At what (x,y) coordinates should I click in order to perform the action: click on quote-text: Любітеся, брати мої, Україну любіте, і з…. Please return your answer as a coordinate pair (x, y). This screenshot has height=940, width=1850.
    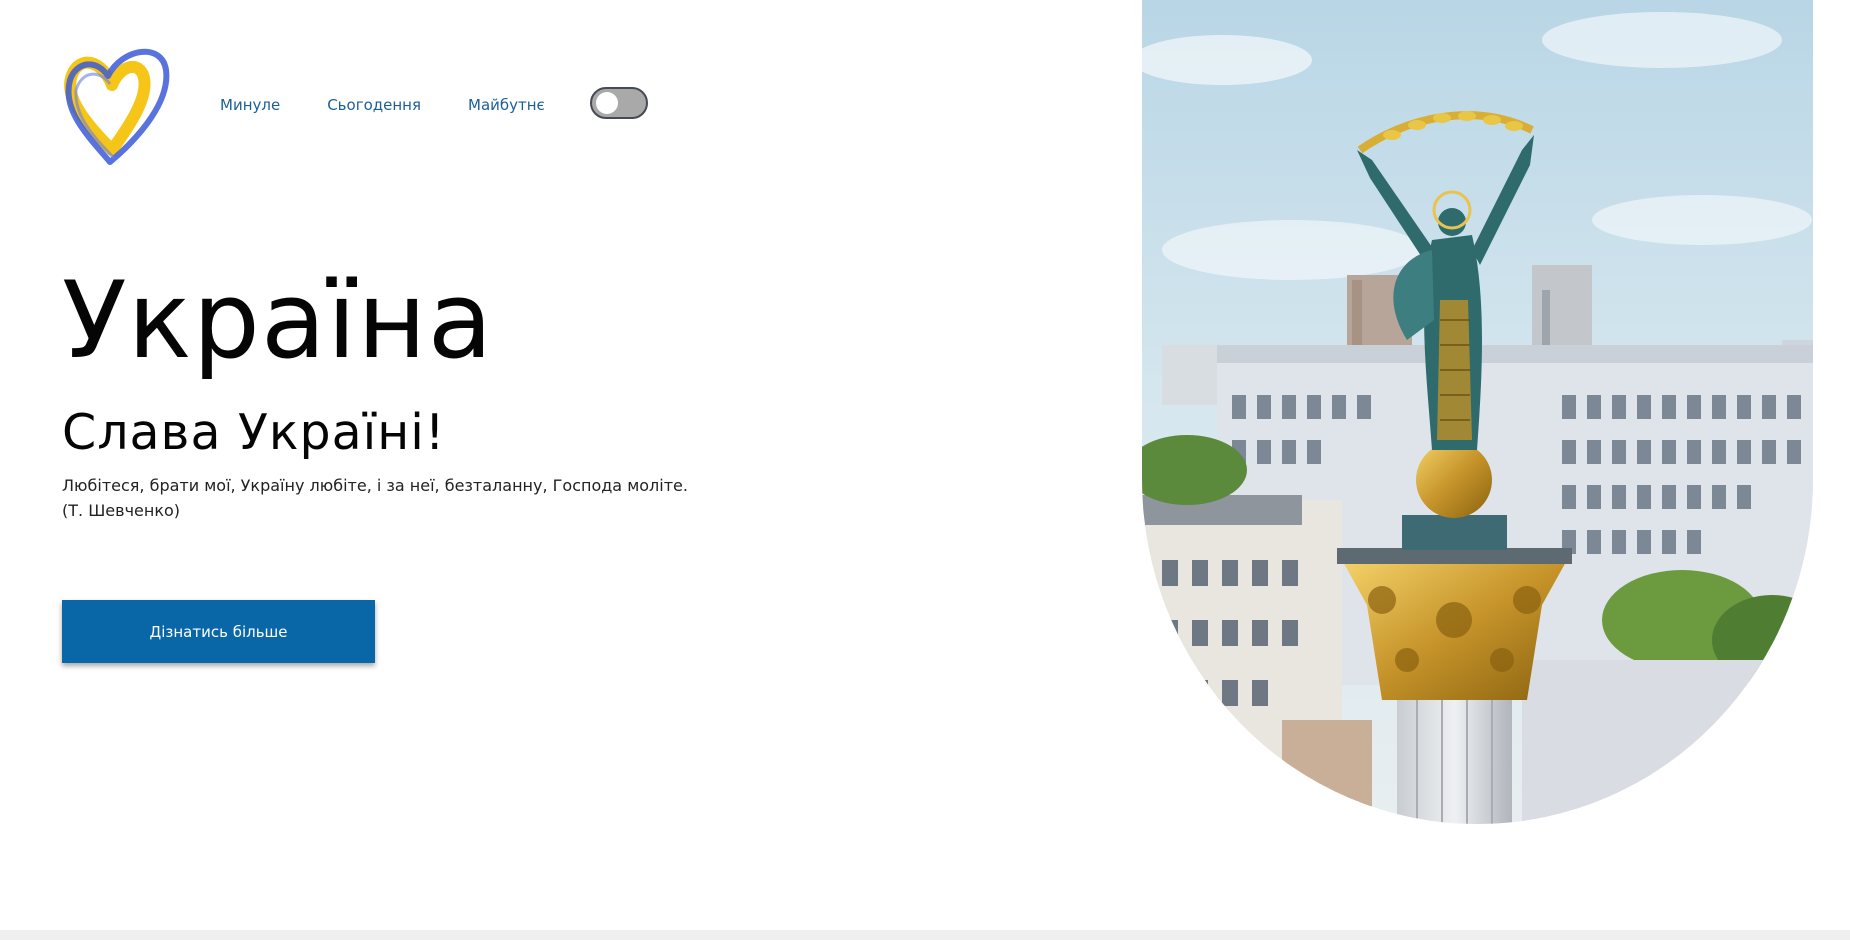
    Looking at the image, I should click on (375, 485).